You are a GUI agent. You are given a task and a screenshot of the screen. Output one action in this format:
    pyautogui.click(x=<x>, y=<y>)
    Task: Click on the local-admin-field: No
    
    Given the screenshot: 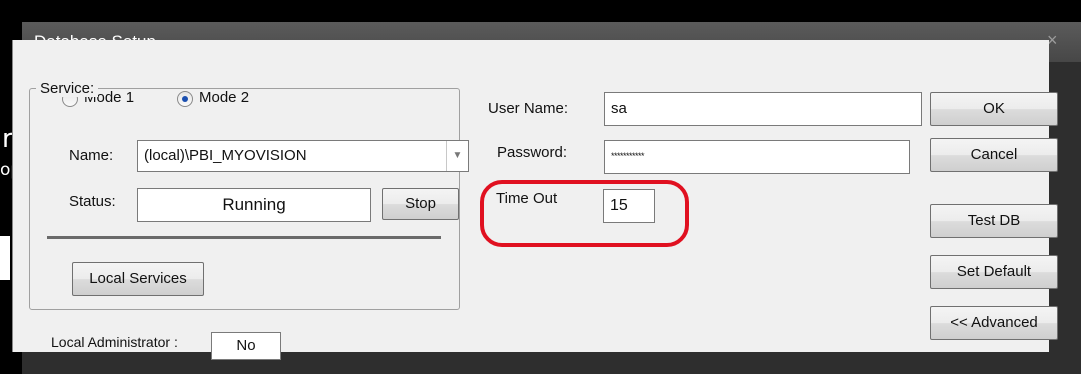 What is the action you would take?
    pyautogui.click(x=246, y=346)
    